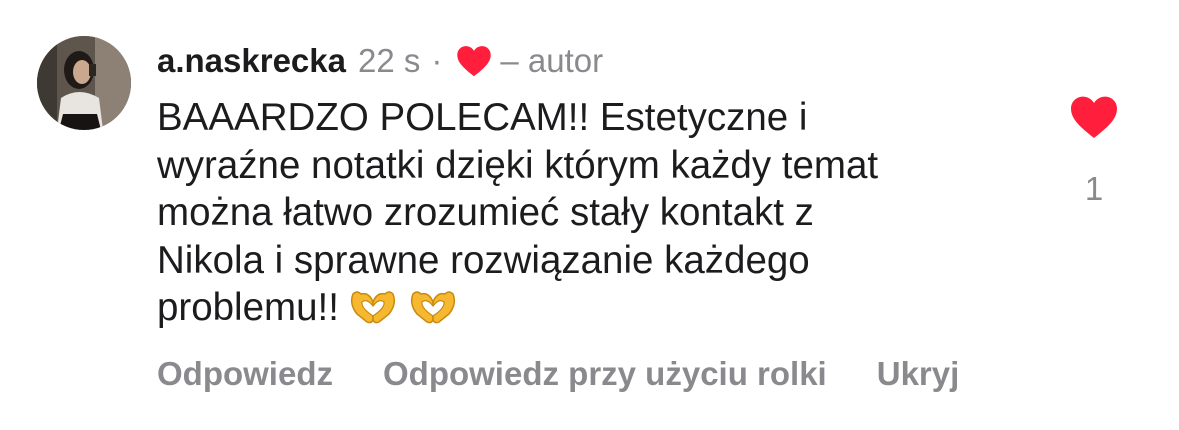 This screenshot has height=430, width=1179. What do you see at coordinates (485, 212) in the screenshot?
I see `comment-text-line: można łatwo zrozumieć stały kontakt z` at bounding box center [485, 212].